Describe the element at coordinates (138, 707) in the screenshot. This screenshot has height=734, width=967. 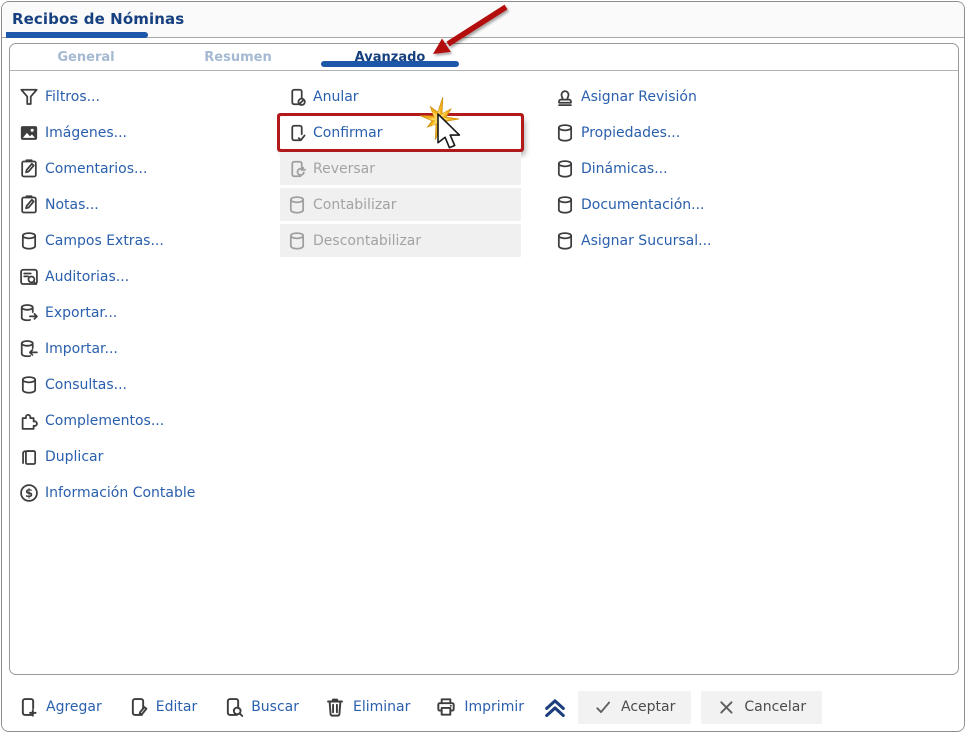
I see `page-pencil-icon` at that location.